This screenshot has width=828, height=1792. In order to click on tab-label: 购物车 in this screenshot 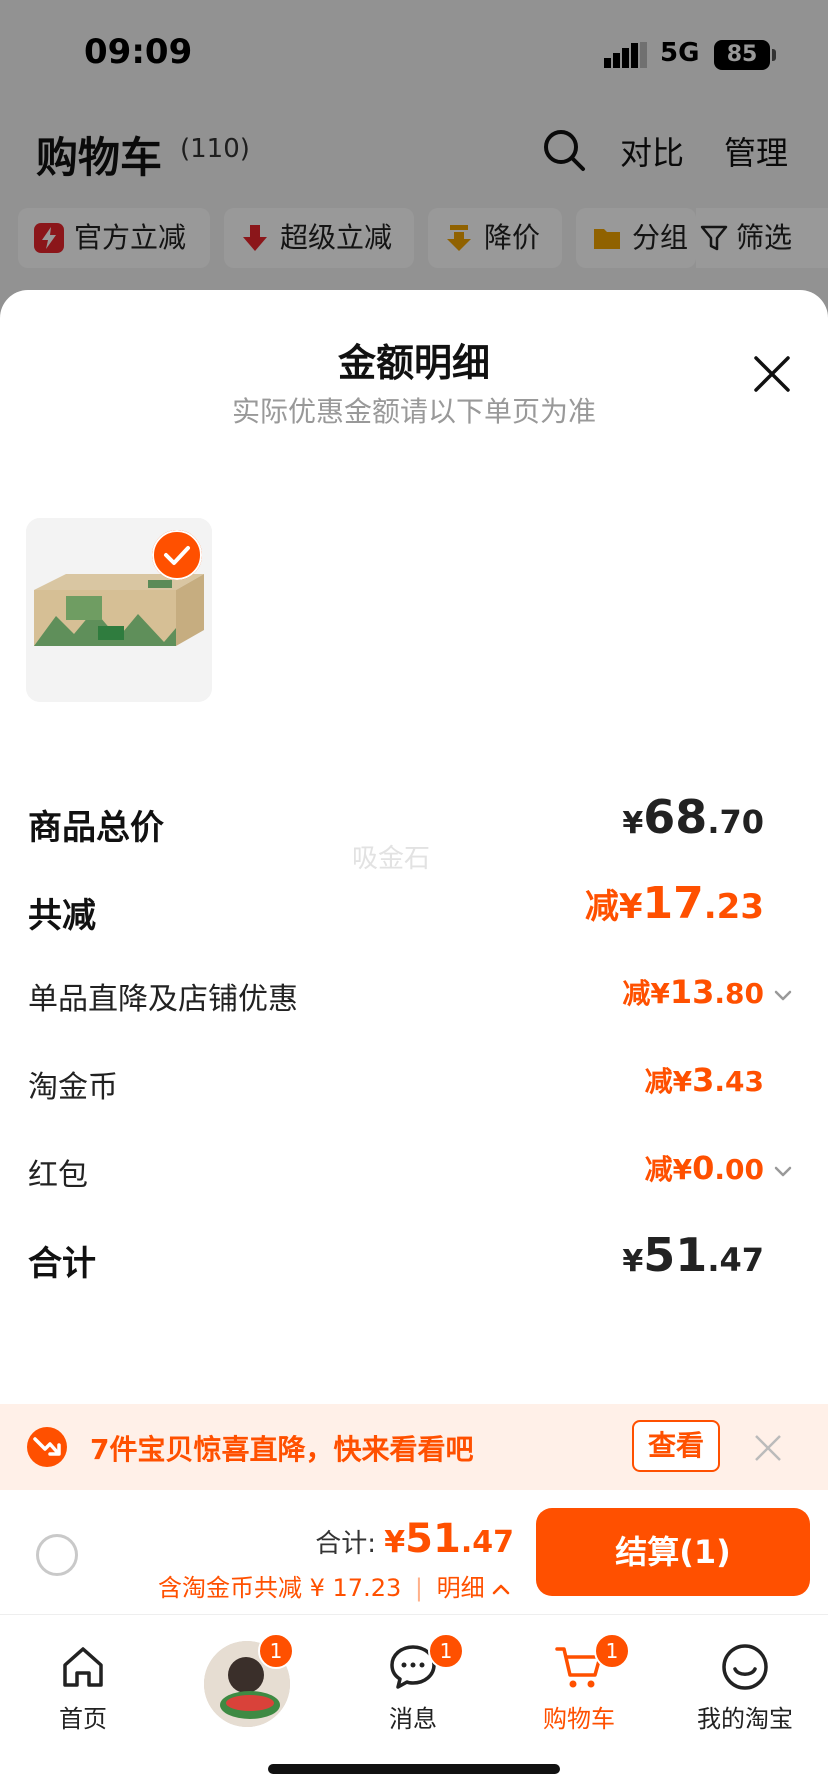, I will do `click(579, 1719)`.